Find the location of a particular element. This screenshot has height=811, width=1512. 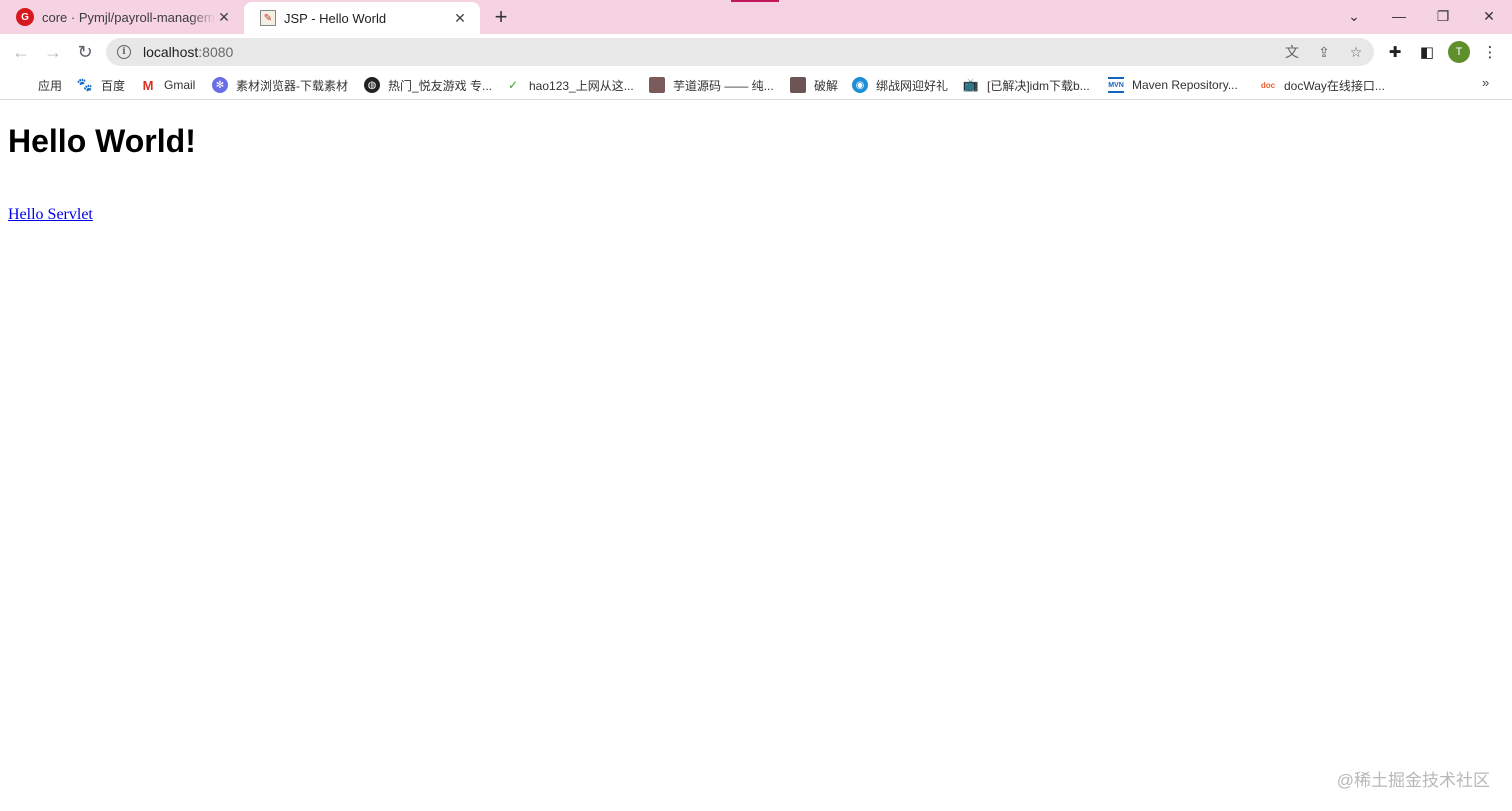

profile-avatar: T is located at coordinates (1459, 52).